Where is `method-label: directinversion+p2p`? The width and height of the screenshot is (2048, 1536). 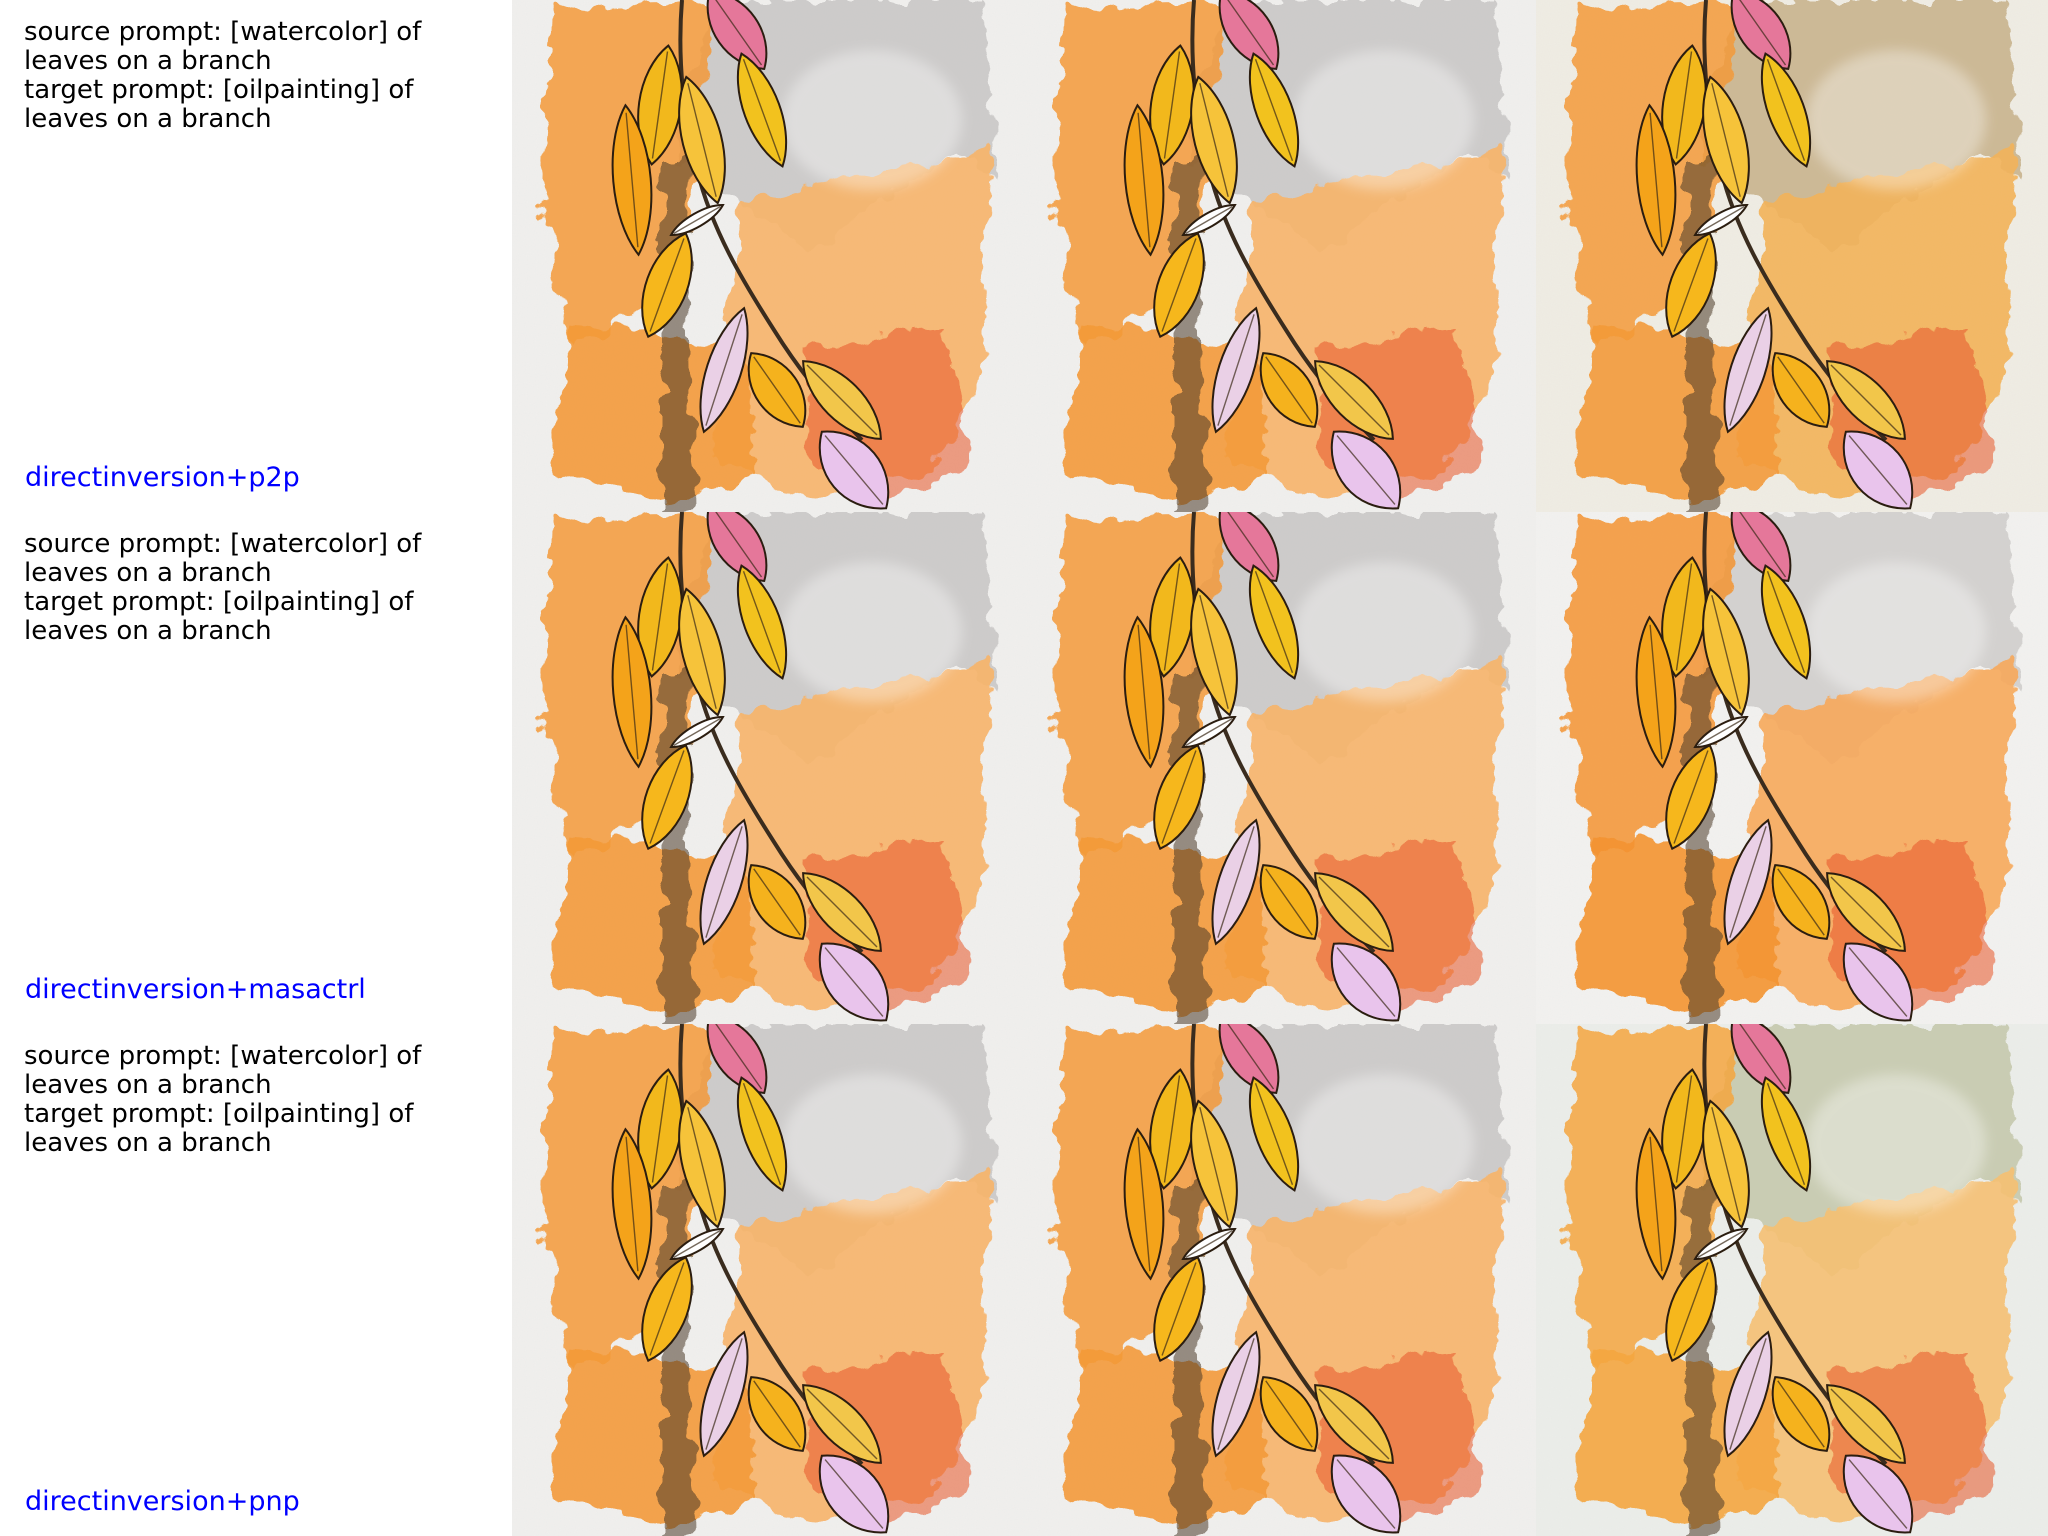
method-label: directinversion+p2p is located at coordinates (162, 477).